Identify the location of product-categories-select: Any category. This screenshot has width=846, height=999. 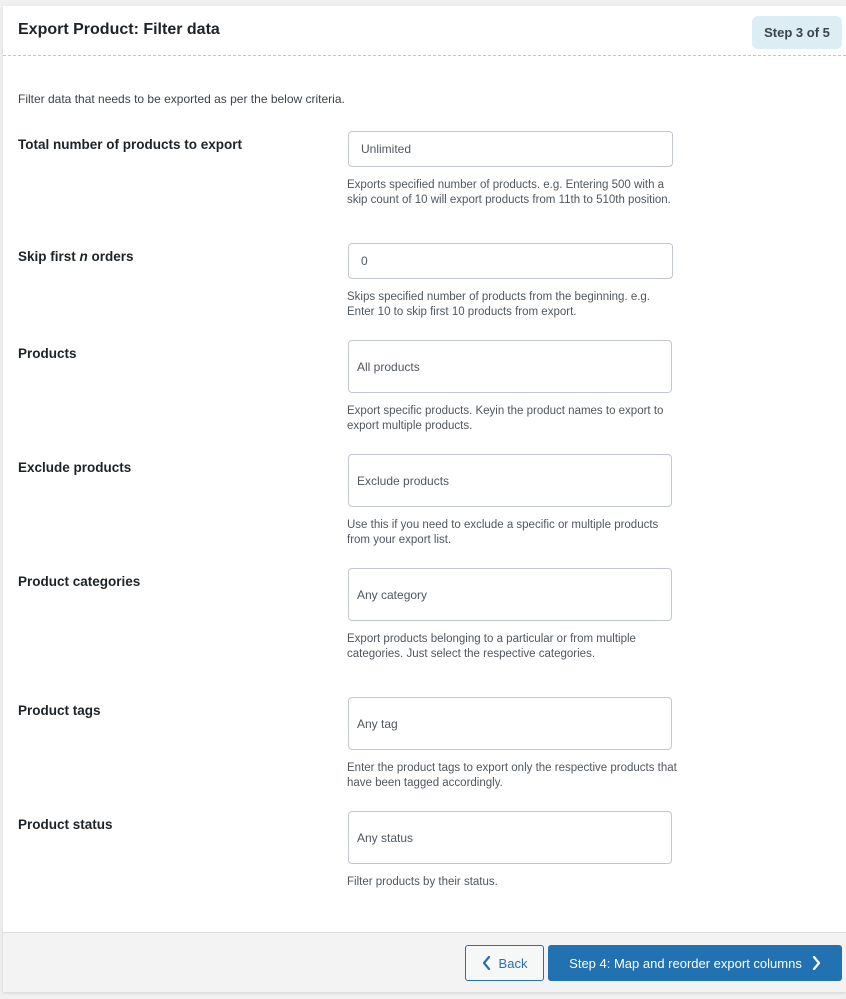
(510, 594).